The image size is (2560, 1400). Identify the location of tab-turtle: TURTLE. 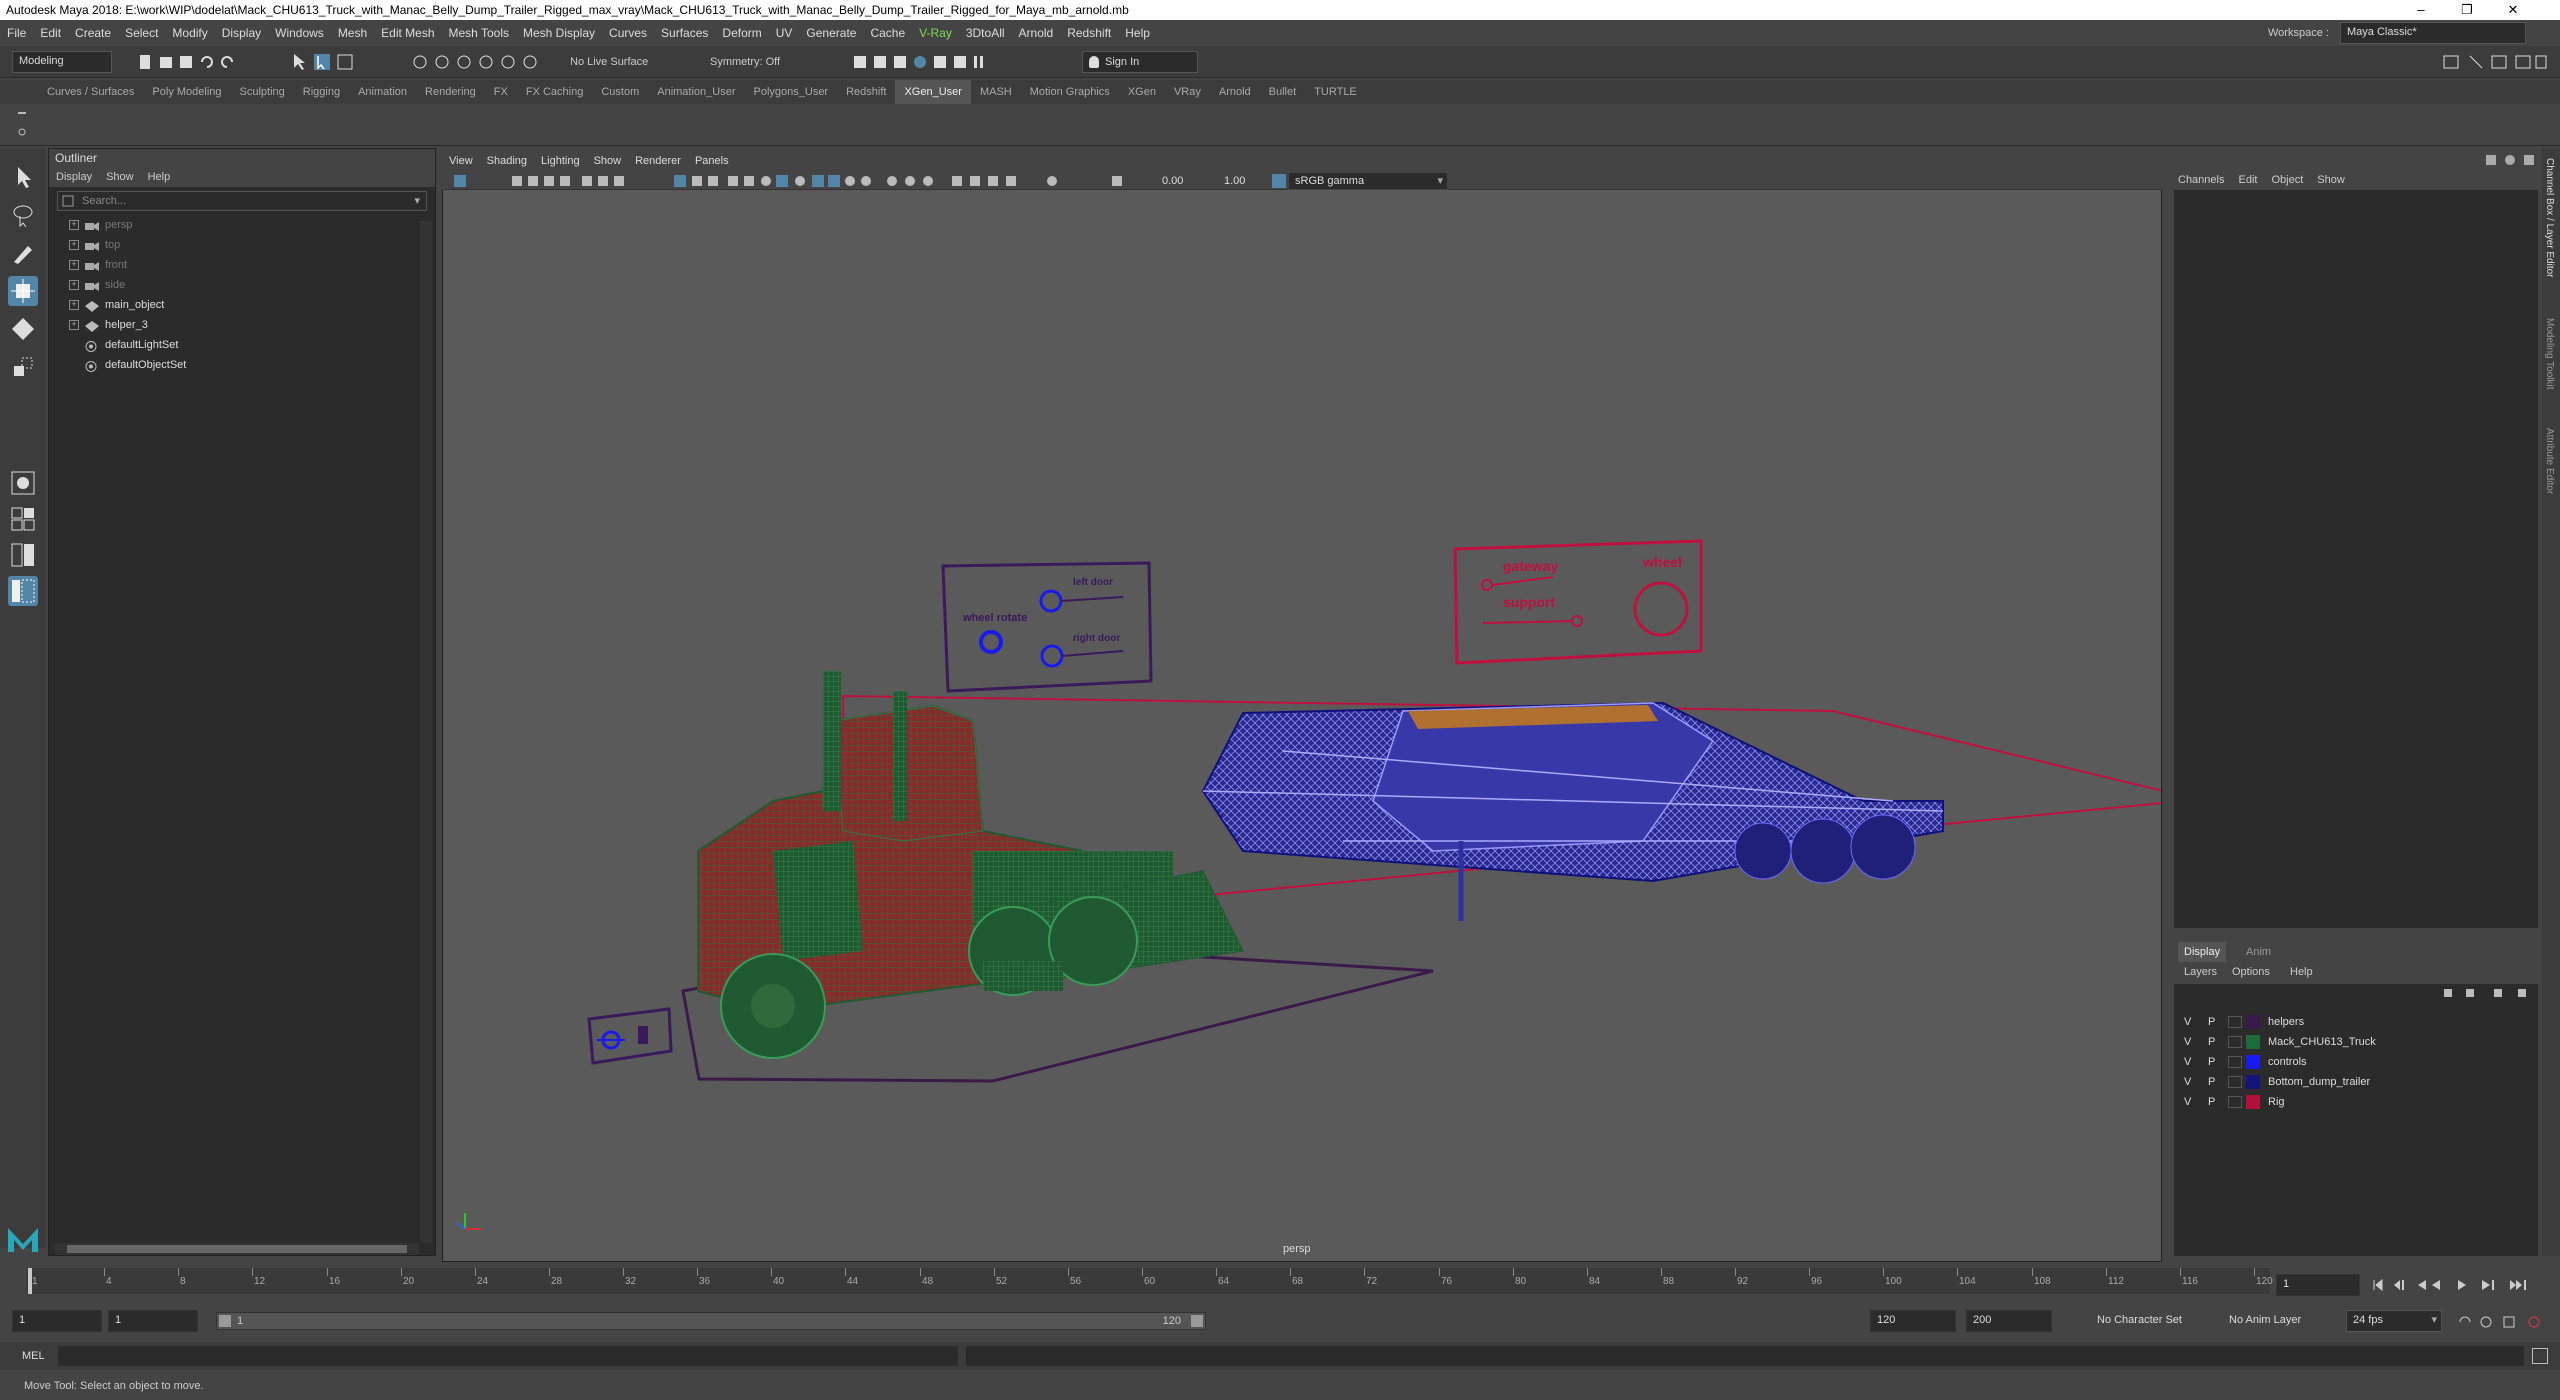
(1335, 92).